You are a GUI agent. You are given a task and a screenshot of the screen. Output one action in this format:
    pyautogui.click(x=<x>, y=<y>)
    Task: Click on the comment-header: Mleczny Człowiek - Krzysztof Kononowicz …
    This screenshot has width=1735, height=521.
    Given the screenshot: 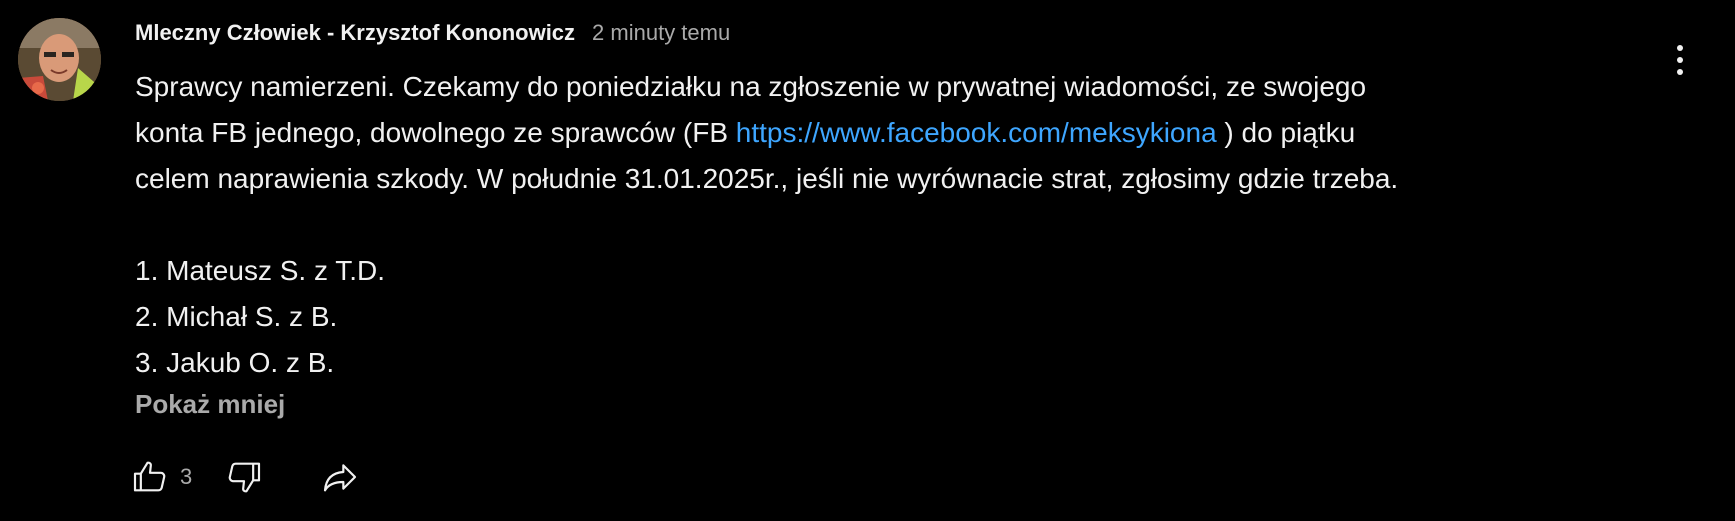 What is the action you would take?
    pyautogui.click(x=885, y=35)
    